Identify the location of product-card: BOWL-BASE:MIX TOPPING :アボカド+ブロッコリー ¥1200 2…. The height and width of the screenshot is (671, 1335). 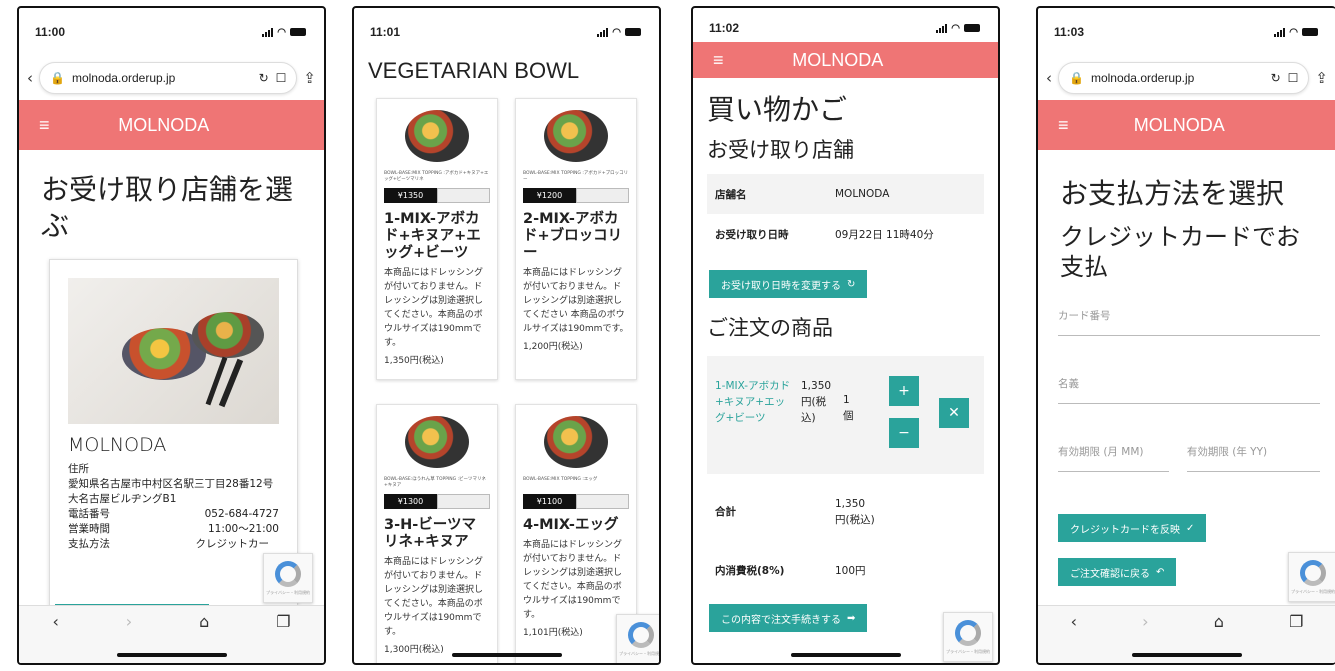
(576, 239).